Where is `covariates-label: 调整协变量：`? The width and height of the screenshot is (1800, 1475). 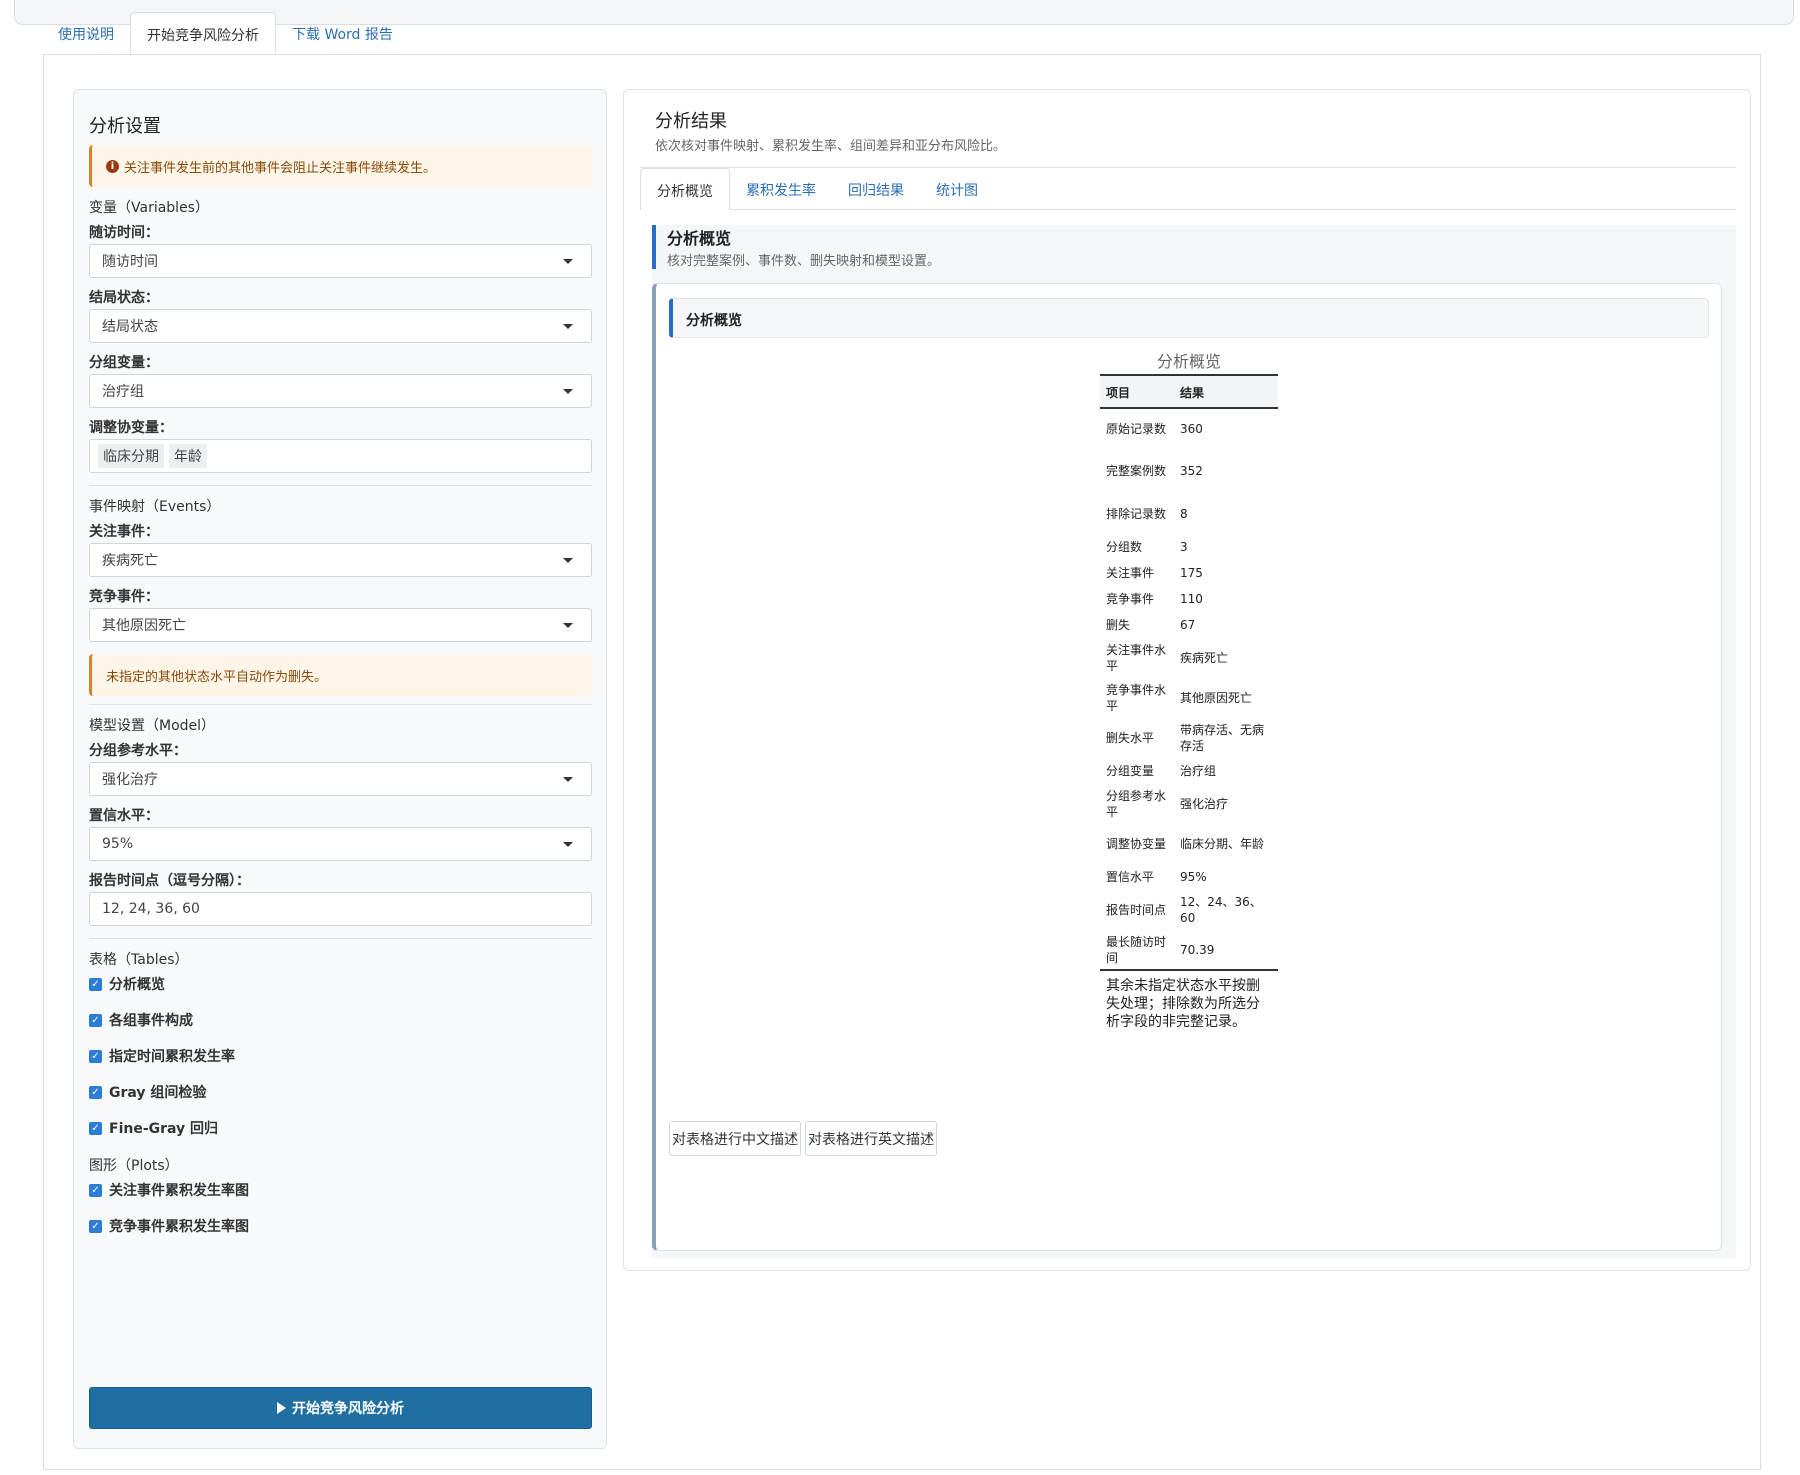
covariates-label: 调整协变量： is located at coordinates (131, 428).